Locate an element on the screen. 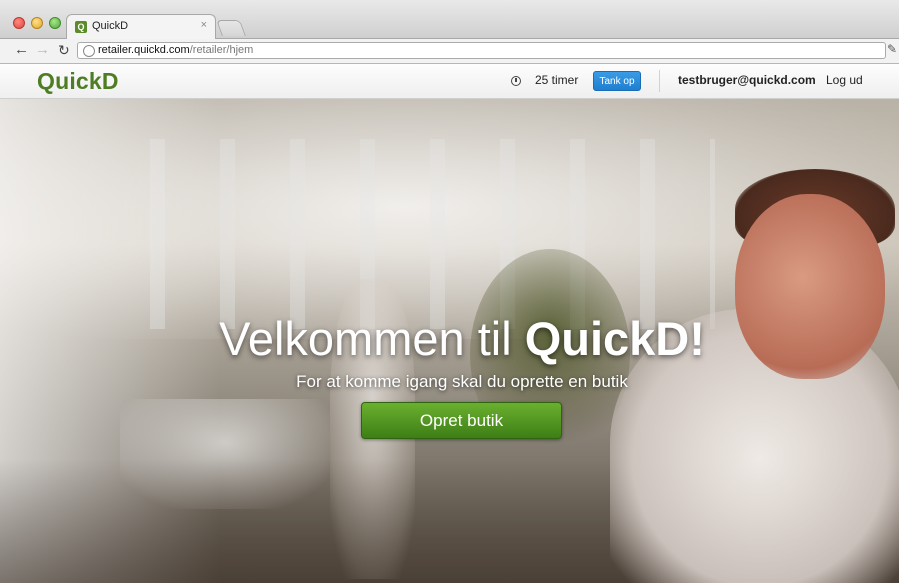 Image resolution: width=899 pixels, height=583 pixels. address-bar: retailer.quickd.com/retailer/hjem is located at coordinates (481, 50).